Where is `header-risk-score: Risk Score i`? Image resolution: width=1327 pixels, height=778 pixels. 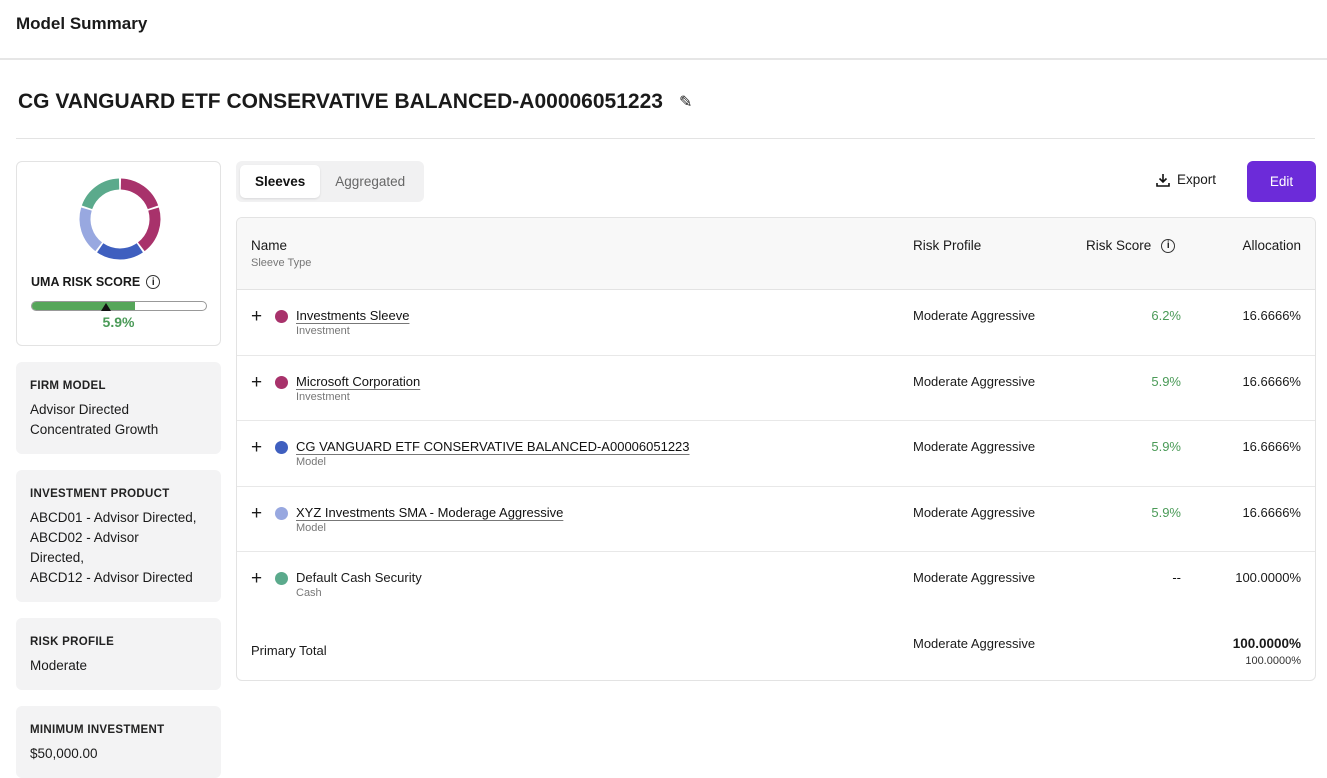 header-risk-score: Risk Score i is located at coordinates (1131, 245).